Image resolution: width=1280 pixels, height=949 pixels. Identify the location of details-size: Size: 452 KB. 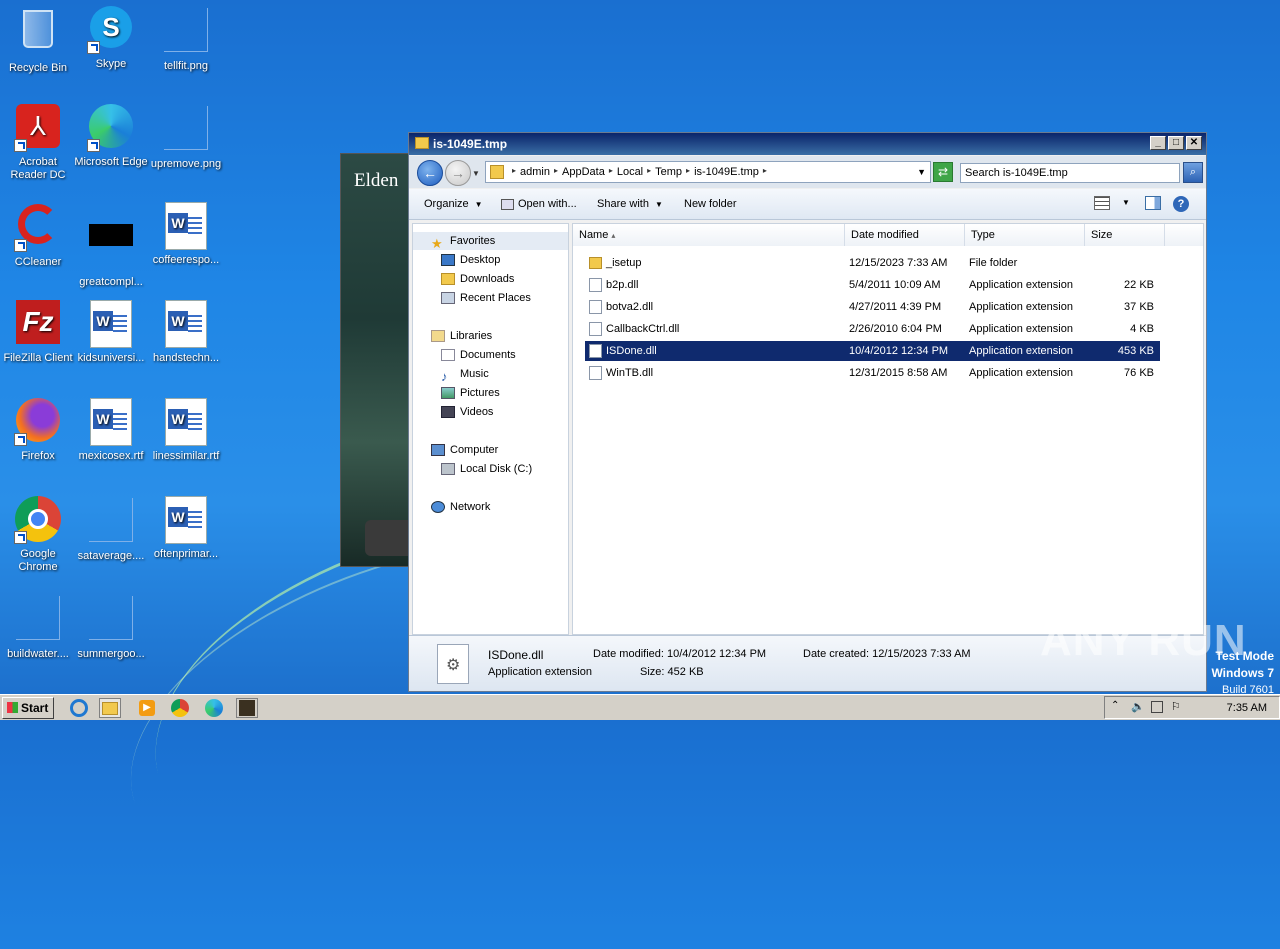
(672, 672).